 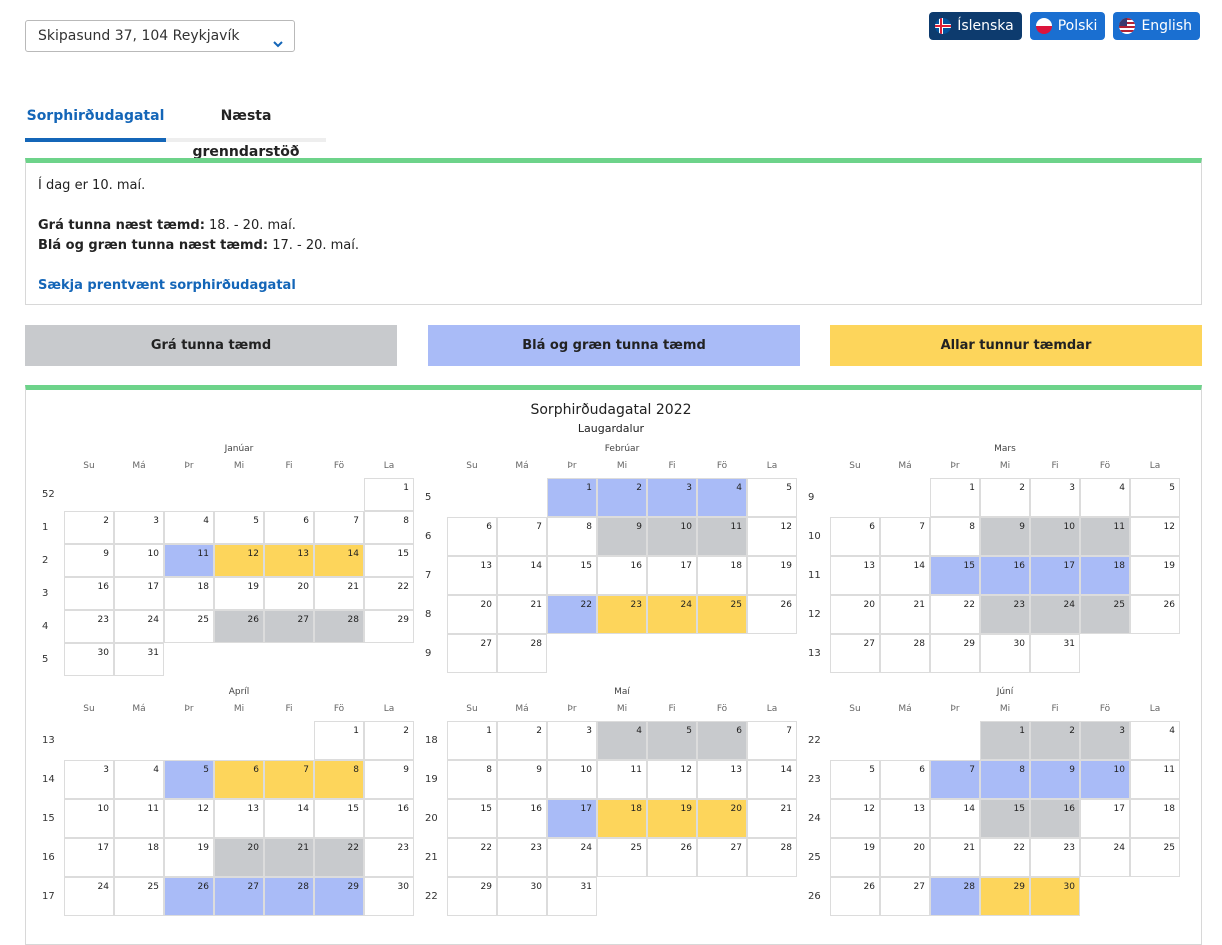 I want to click on week-number: 16, so click(x=48, y=857).